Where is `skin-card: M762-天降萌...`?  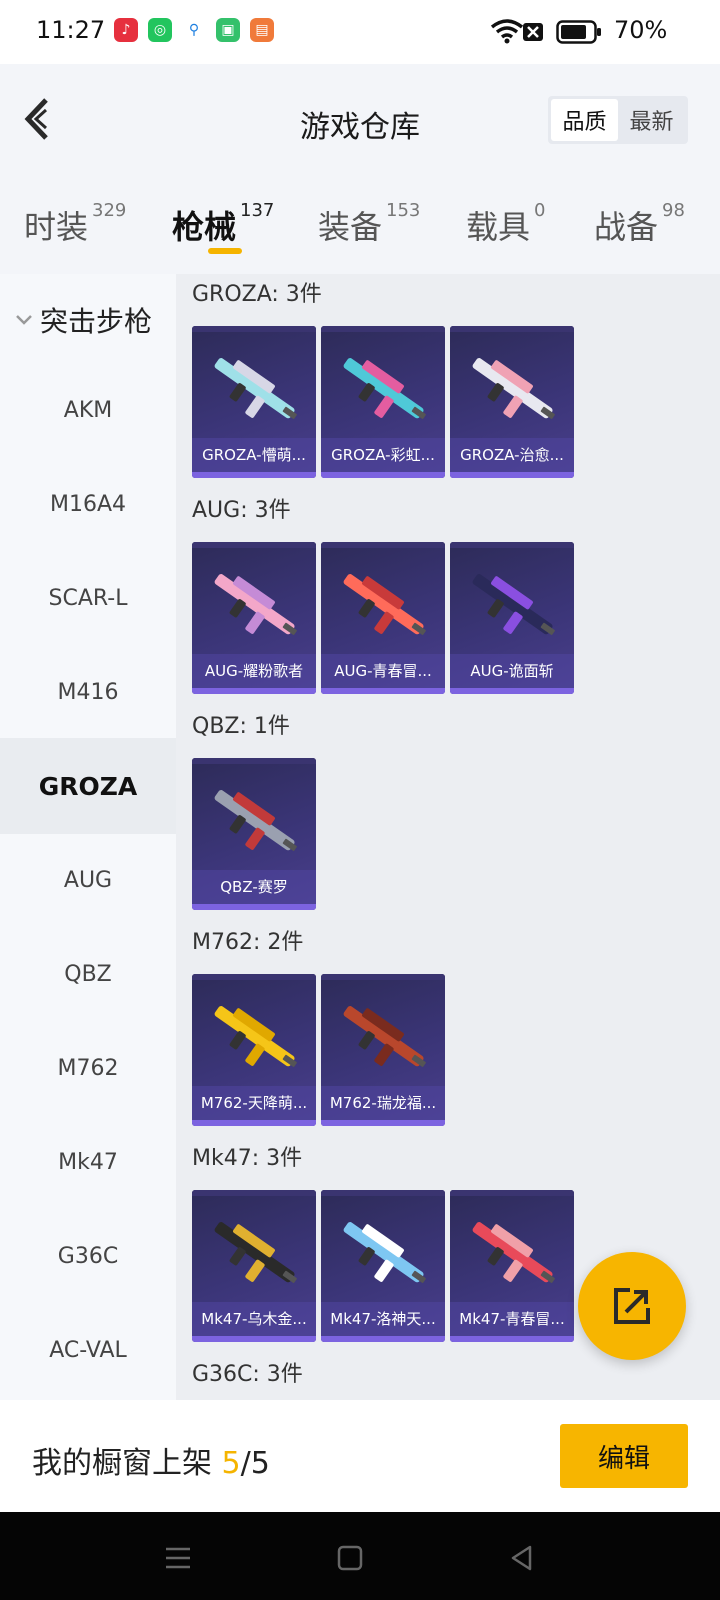
skin-card: M762-天降萌... is located at coordinates (254, 1050).